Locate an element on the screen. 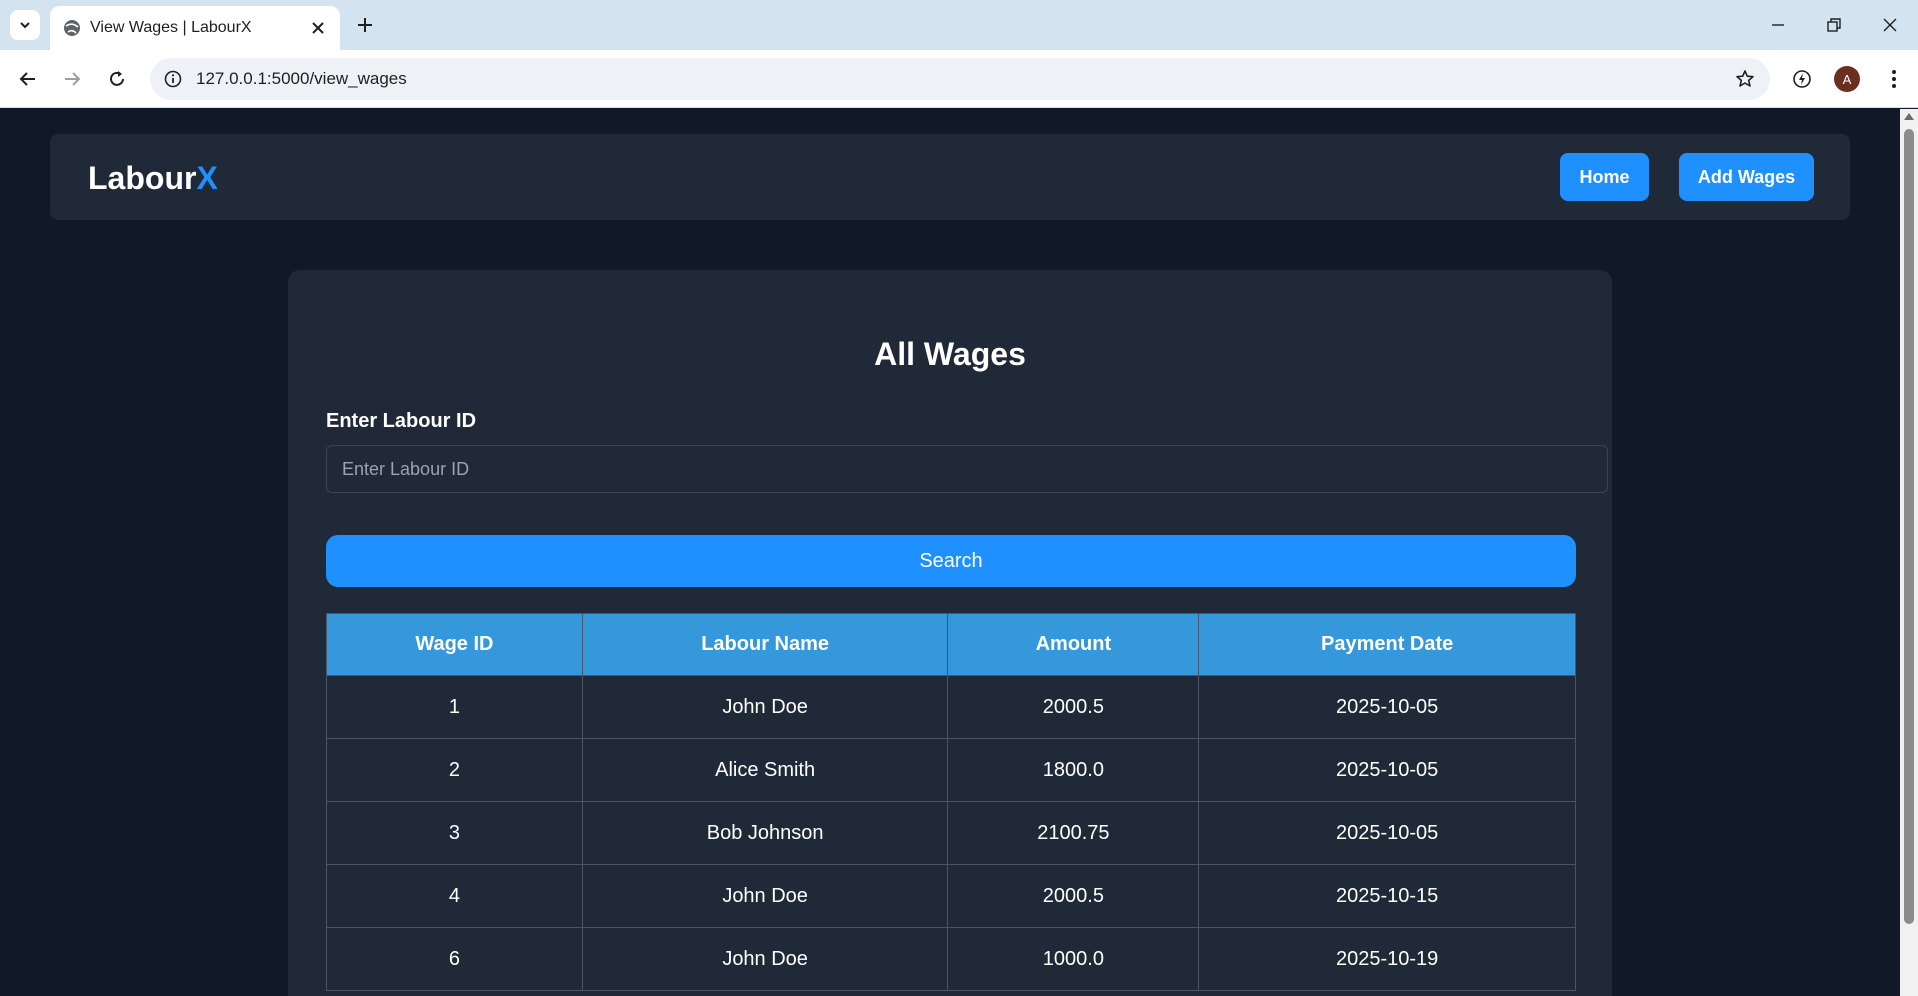  plus-icon is located at coordinates (365, 25).